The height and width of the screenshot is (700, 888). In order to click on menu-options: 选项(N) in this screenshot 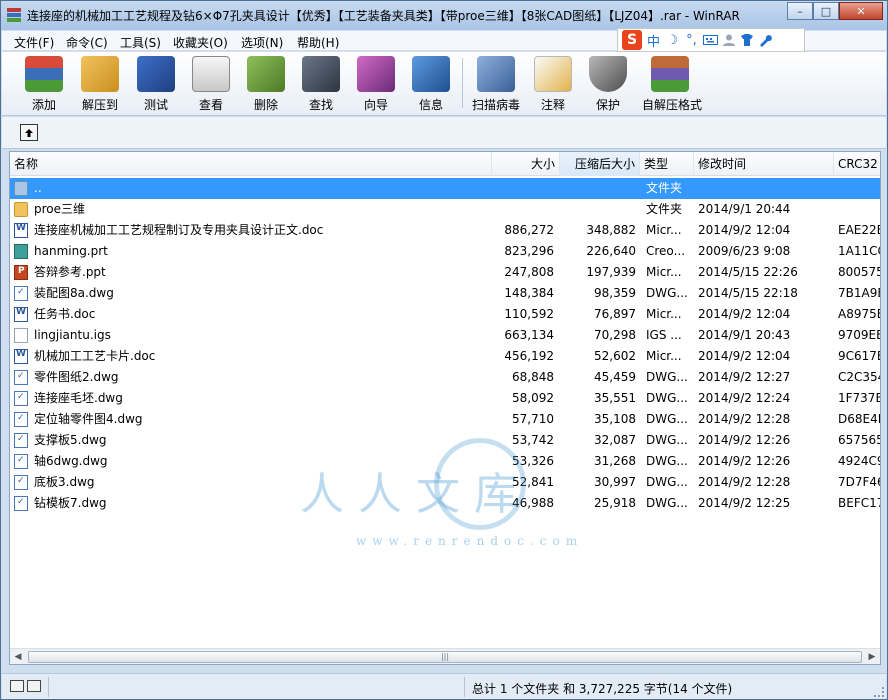, I will do `click(262, 42)`.